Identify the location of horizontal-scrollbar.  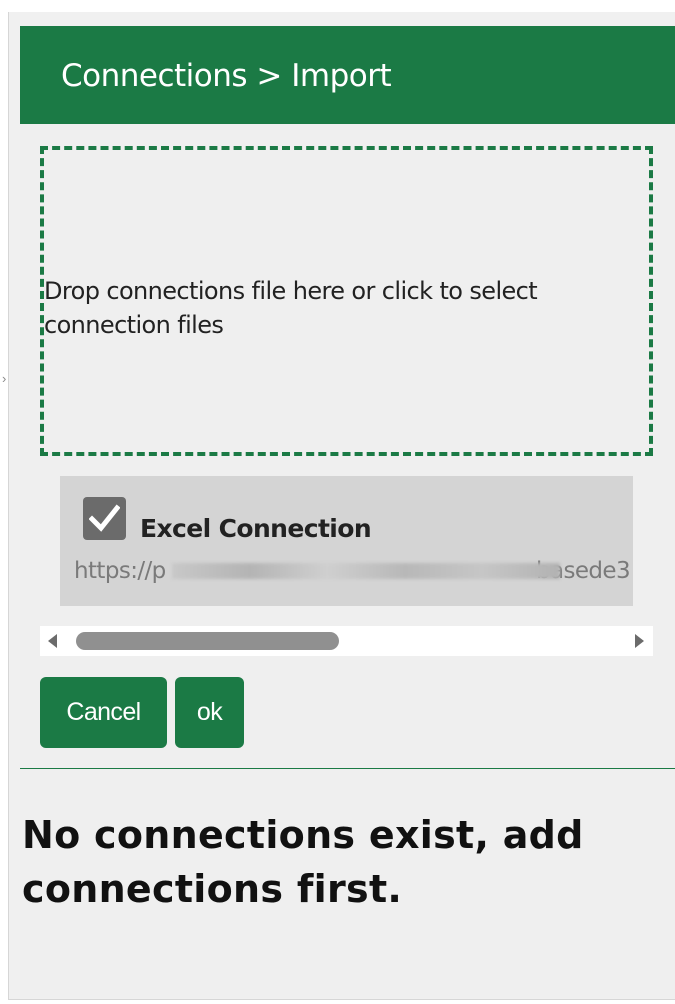
(346, 641).